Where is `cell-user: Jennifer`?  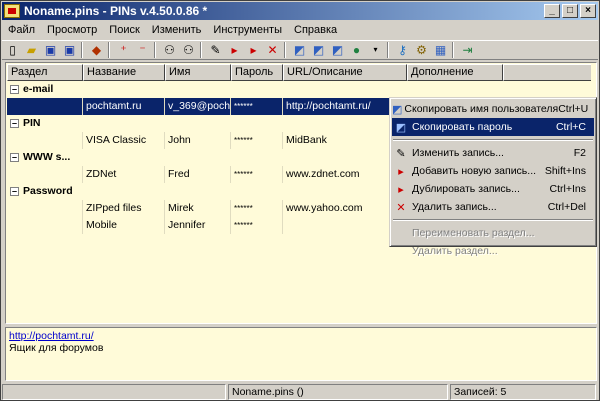 cell-user: Jennifer is located at coordinates (198, 225).